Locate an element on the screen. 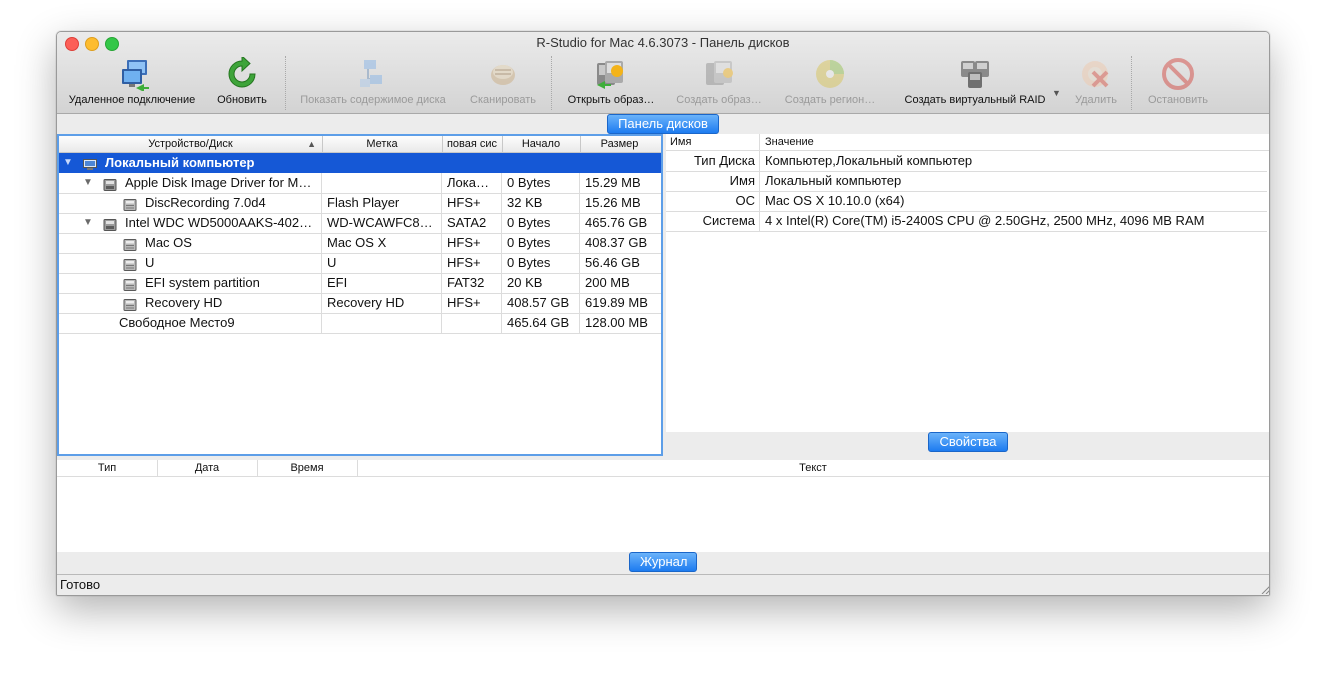 This screenshot has width=1324, height=674. tree-cell: 200 MB is located at coordinates (607, 282).